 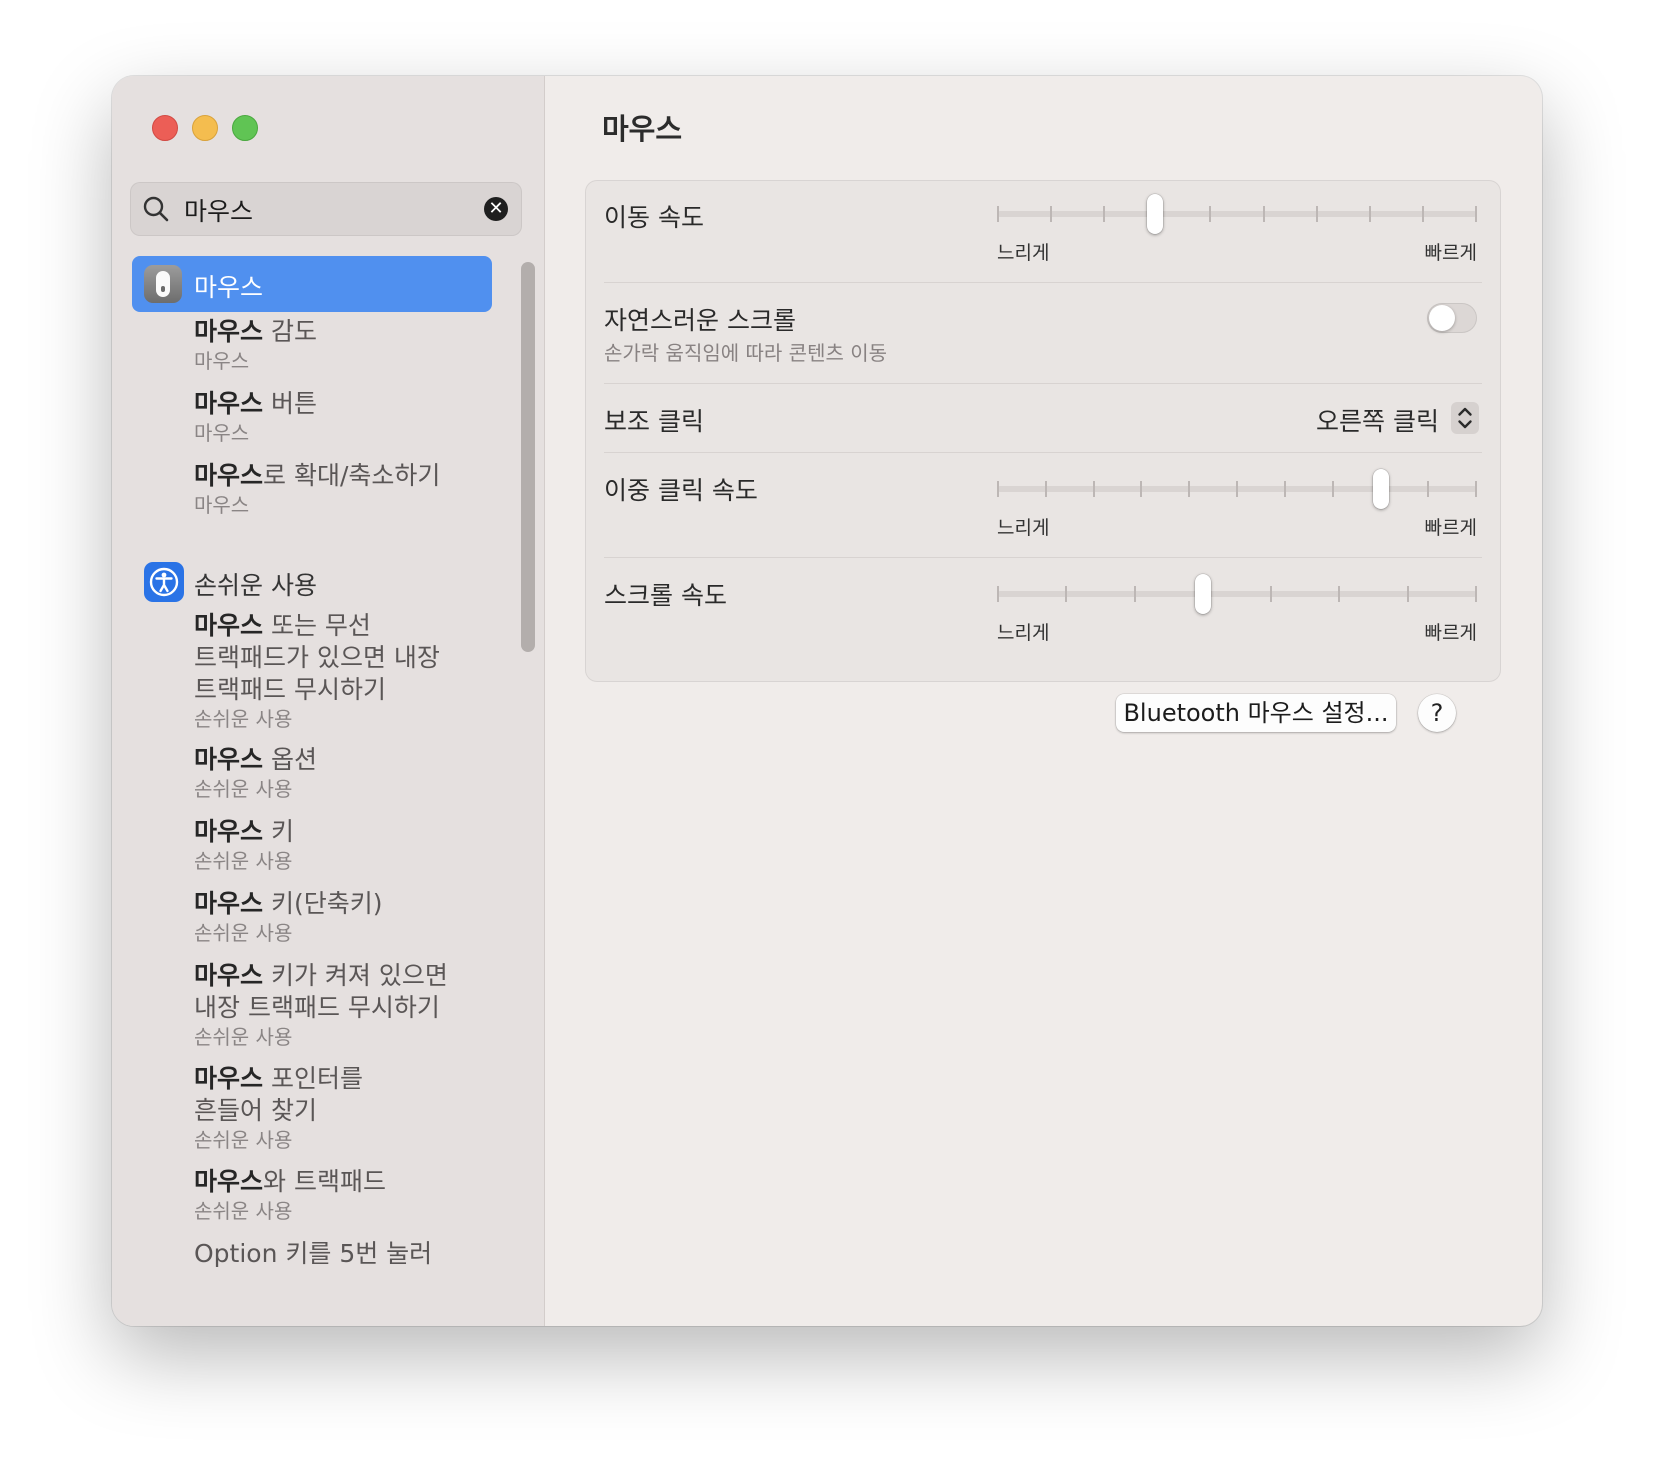 I want to click on tracking-speed-range: 느리게 빠르게, so click(x=1237, y=251).